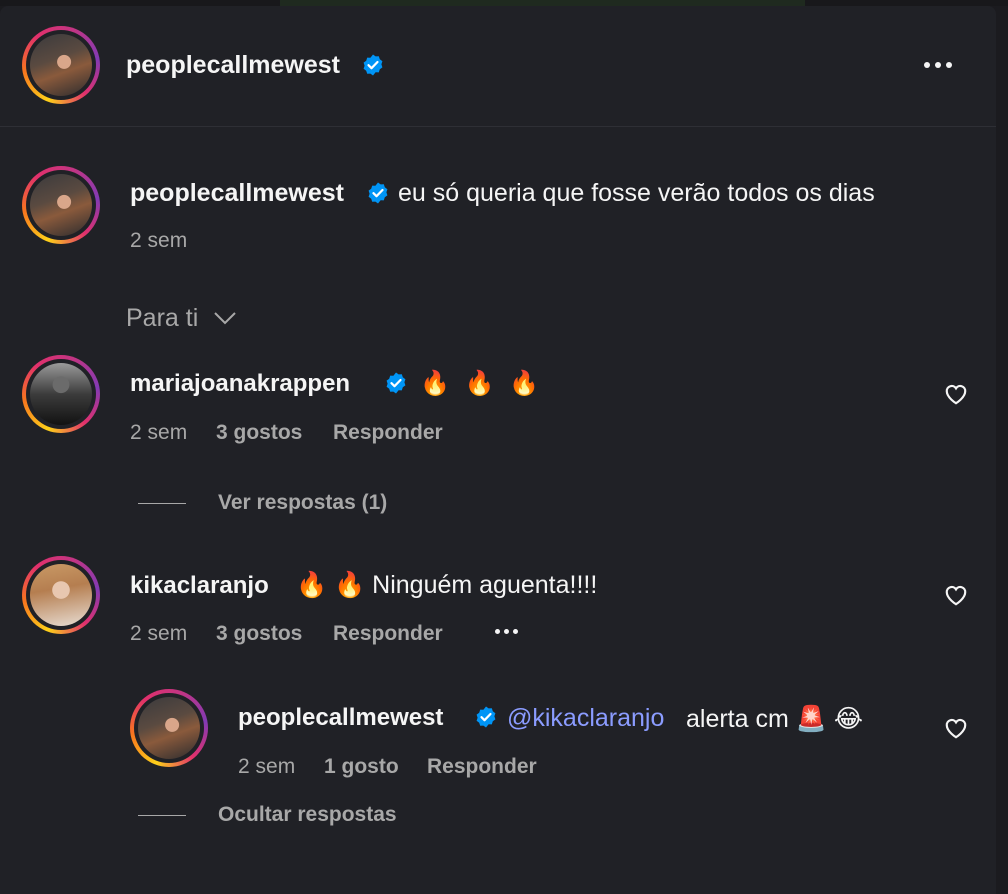 This screenshot has width=1008, height=894. I want to click on view-replies-button: Ver respostas (1), so click(302, 503).